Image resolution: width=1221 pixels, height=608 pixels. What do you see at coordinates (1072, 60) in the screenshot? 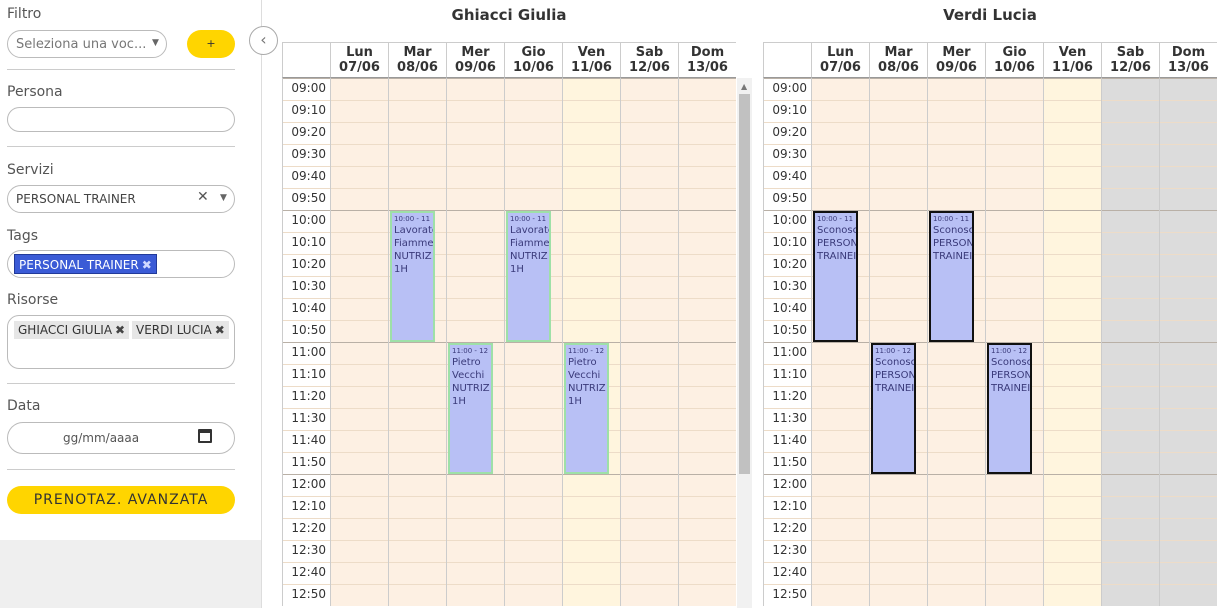
I see `day-header: Ven 11/06` at bounding box center [1072, 60].